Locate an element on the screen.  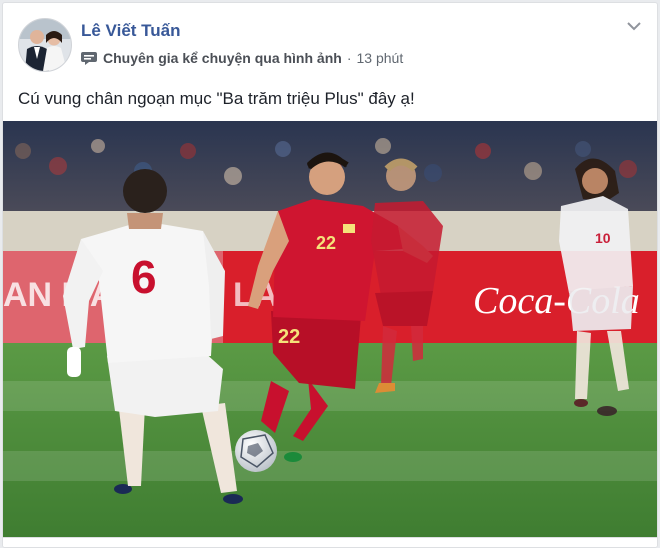
author-avatar is located at coordinates (45, 45).